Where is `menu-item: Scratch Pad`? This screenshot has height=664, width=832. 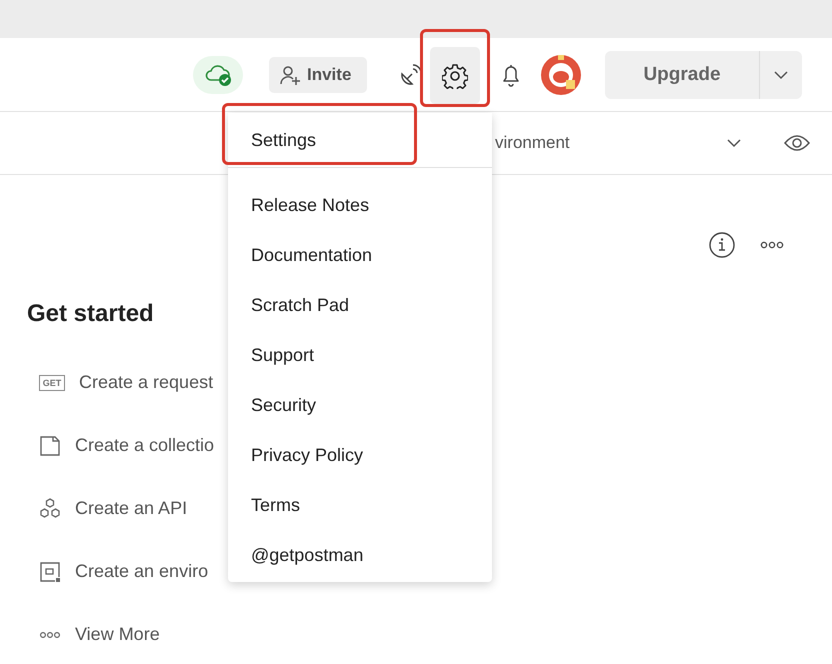
menu-item: Scratch Pad is located at coordinates (360, 305).